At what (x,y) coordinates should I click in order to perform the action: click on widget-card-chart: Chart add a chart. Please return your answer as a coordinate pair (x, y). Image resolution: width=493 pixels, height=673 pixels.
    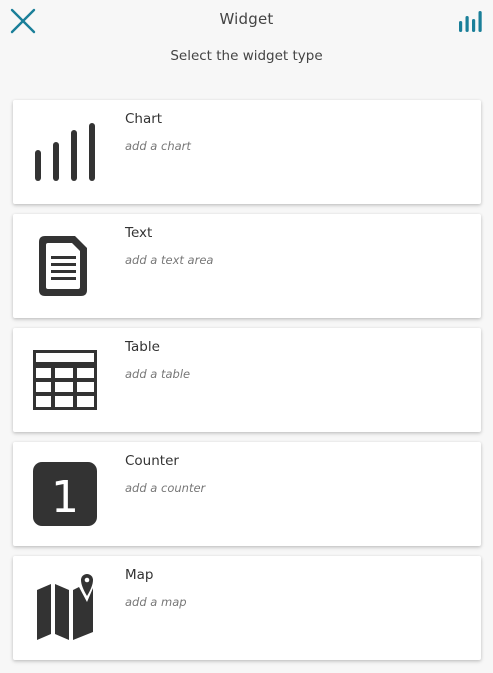
    Looking at the image, I should click on (247, 152).